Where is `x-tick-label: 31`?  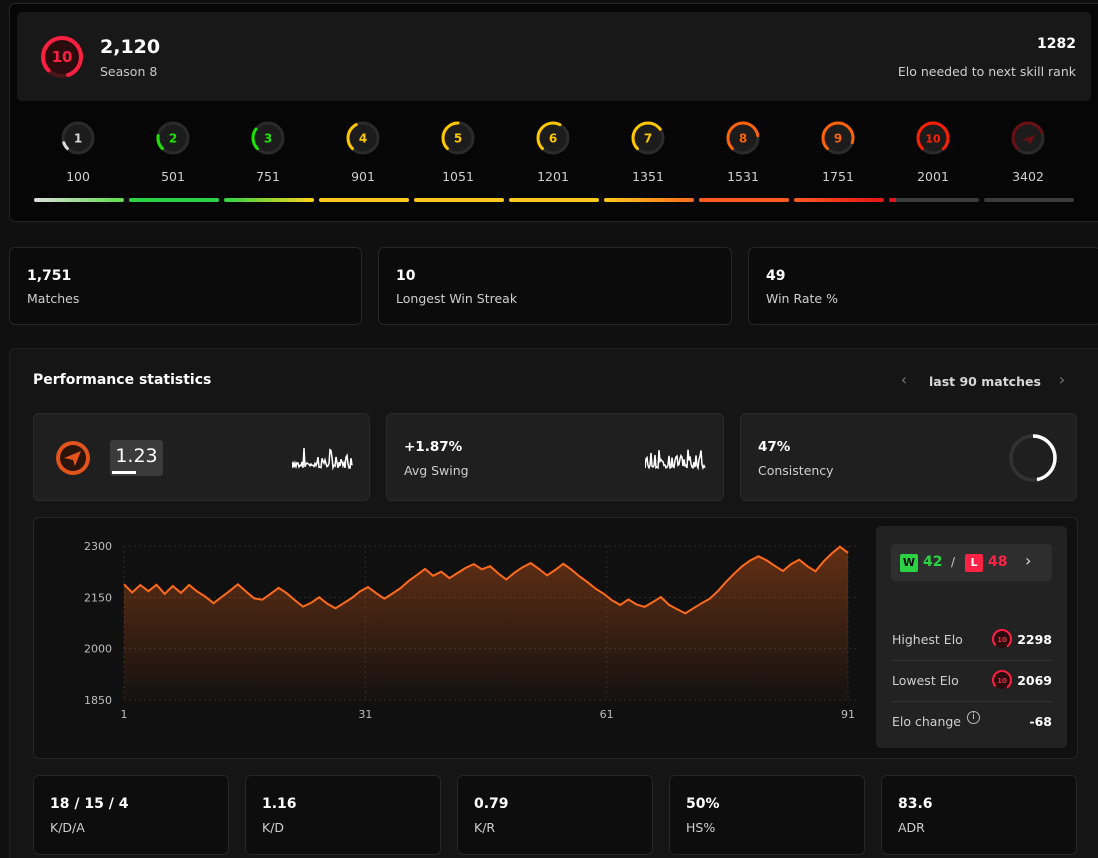
x-tick-label: 31 is located at coordinates (365, 714).